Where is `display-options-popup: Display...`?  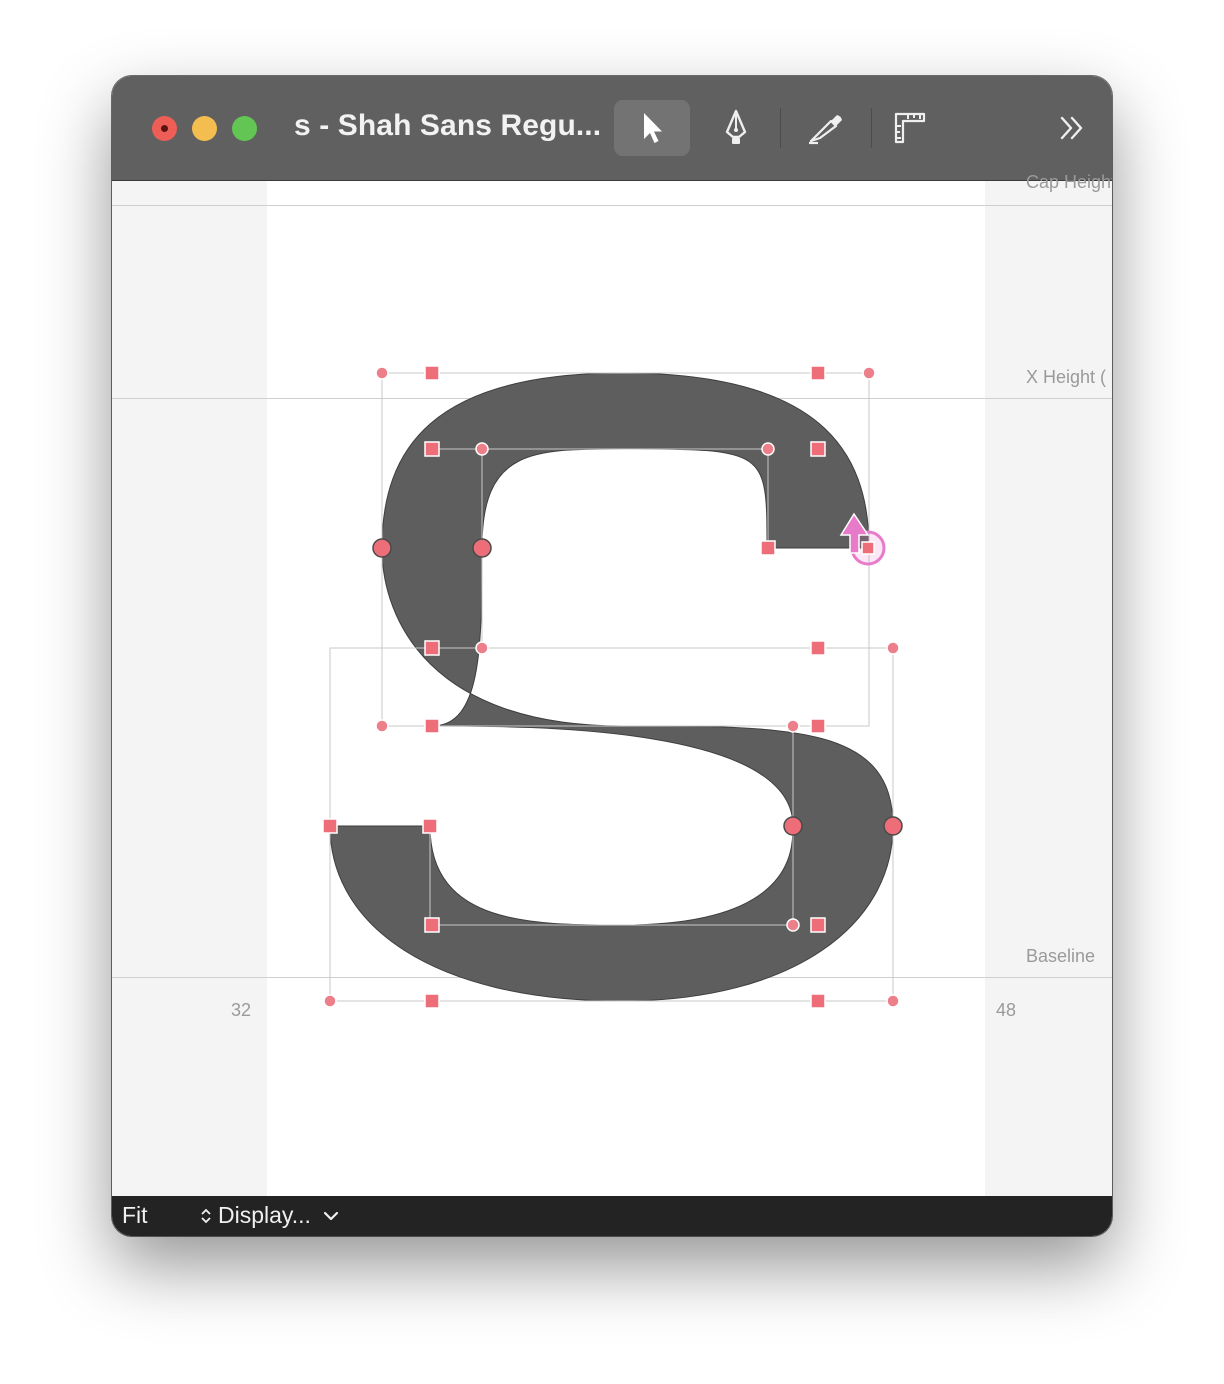 display-options-popup: Display... is located at coordinates (270, 1215).